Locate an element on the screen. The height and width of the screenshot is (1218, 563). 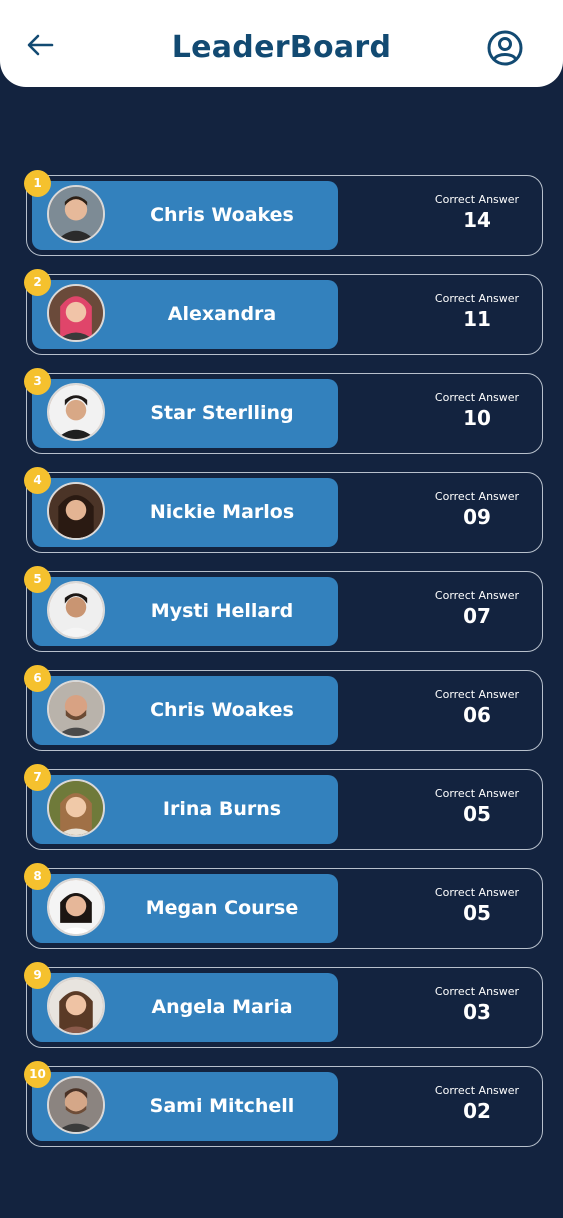
player-name: Megan Course is located at coordinates (222, 908).